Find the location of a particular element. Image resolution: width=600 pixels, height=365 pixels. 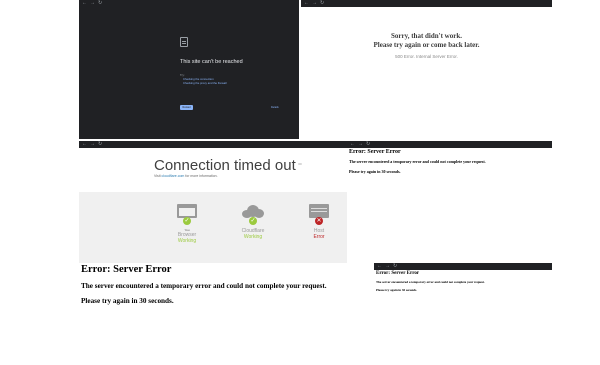

server-icon is located at coordinates (319, 211).